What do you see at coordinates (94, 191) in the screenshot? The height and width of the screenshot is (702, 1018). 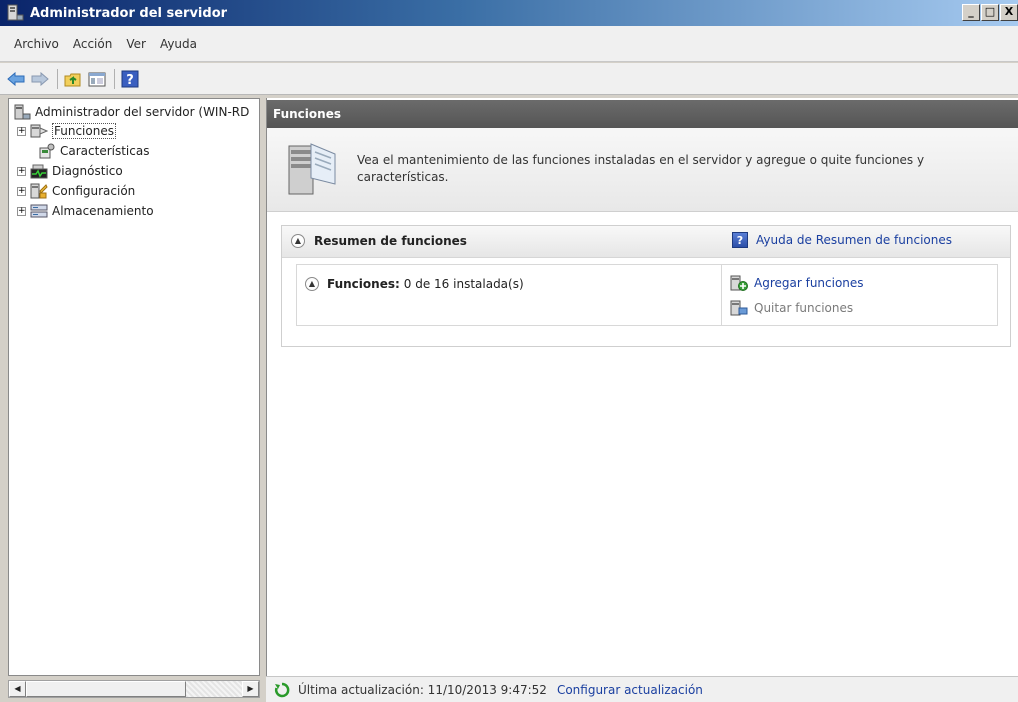 I see `tree-item-label: Configuración` at bounding box center [94, 191].